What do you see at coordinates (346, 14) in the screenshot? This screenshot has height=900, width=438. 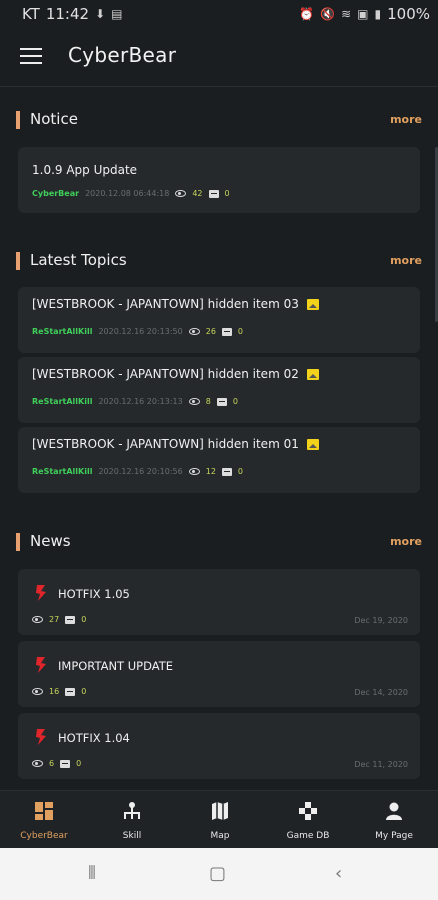 I see `wifi-icon: ≋` at bounding box center [346, 14].